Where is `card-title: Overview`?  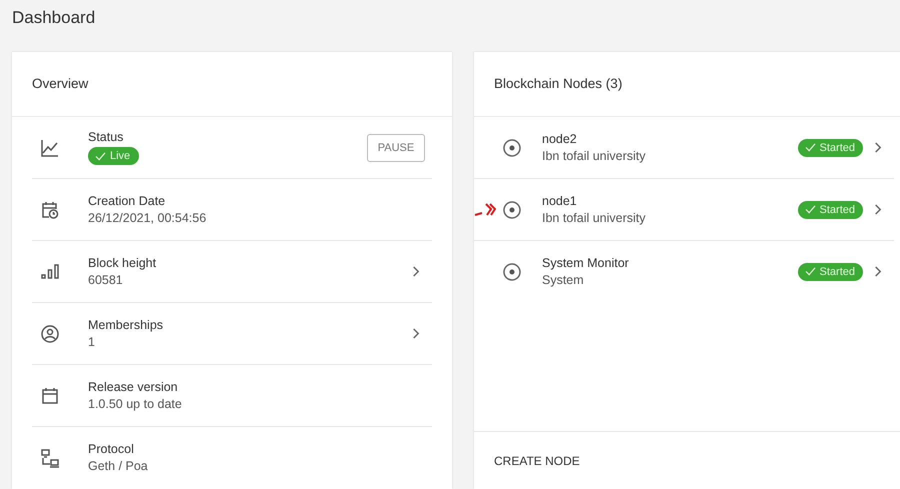
card-title: Overview is located at coordinates (232, 84).